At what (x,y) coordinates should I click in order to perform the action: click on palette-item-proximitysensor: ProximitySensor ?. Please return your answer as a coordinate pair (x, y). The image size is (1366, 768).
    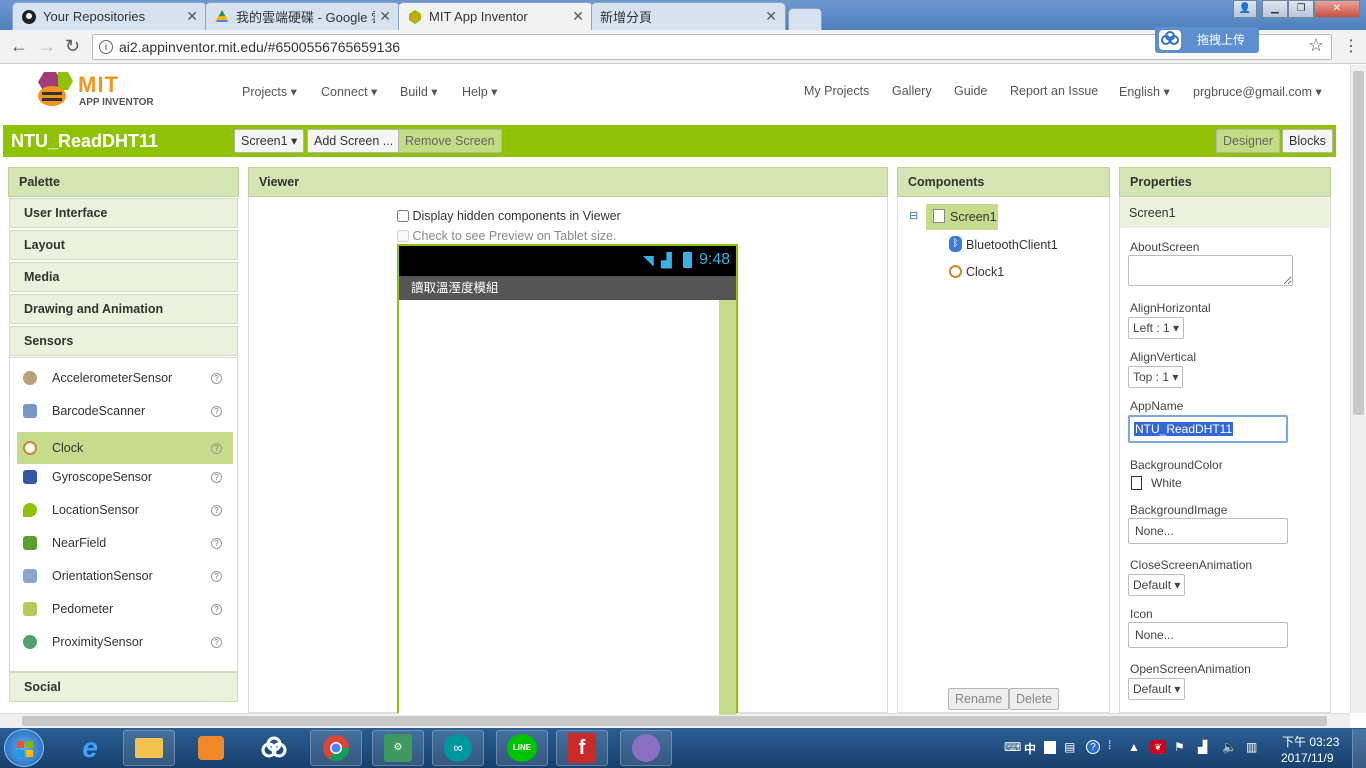
    Looking at the image, I should click on (125, 642).